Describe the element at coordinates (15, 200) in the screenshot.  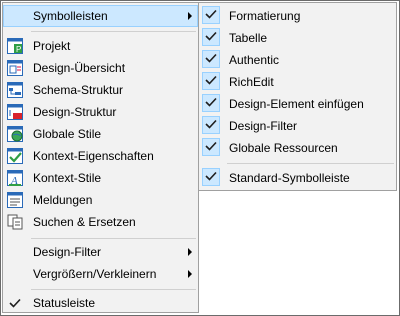
I see `messages-icon` at that location.